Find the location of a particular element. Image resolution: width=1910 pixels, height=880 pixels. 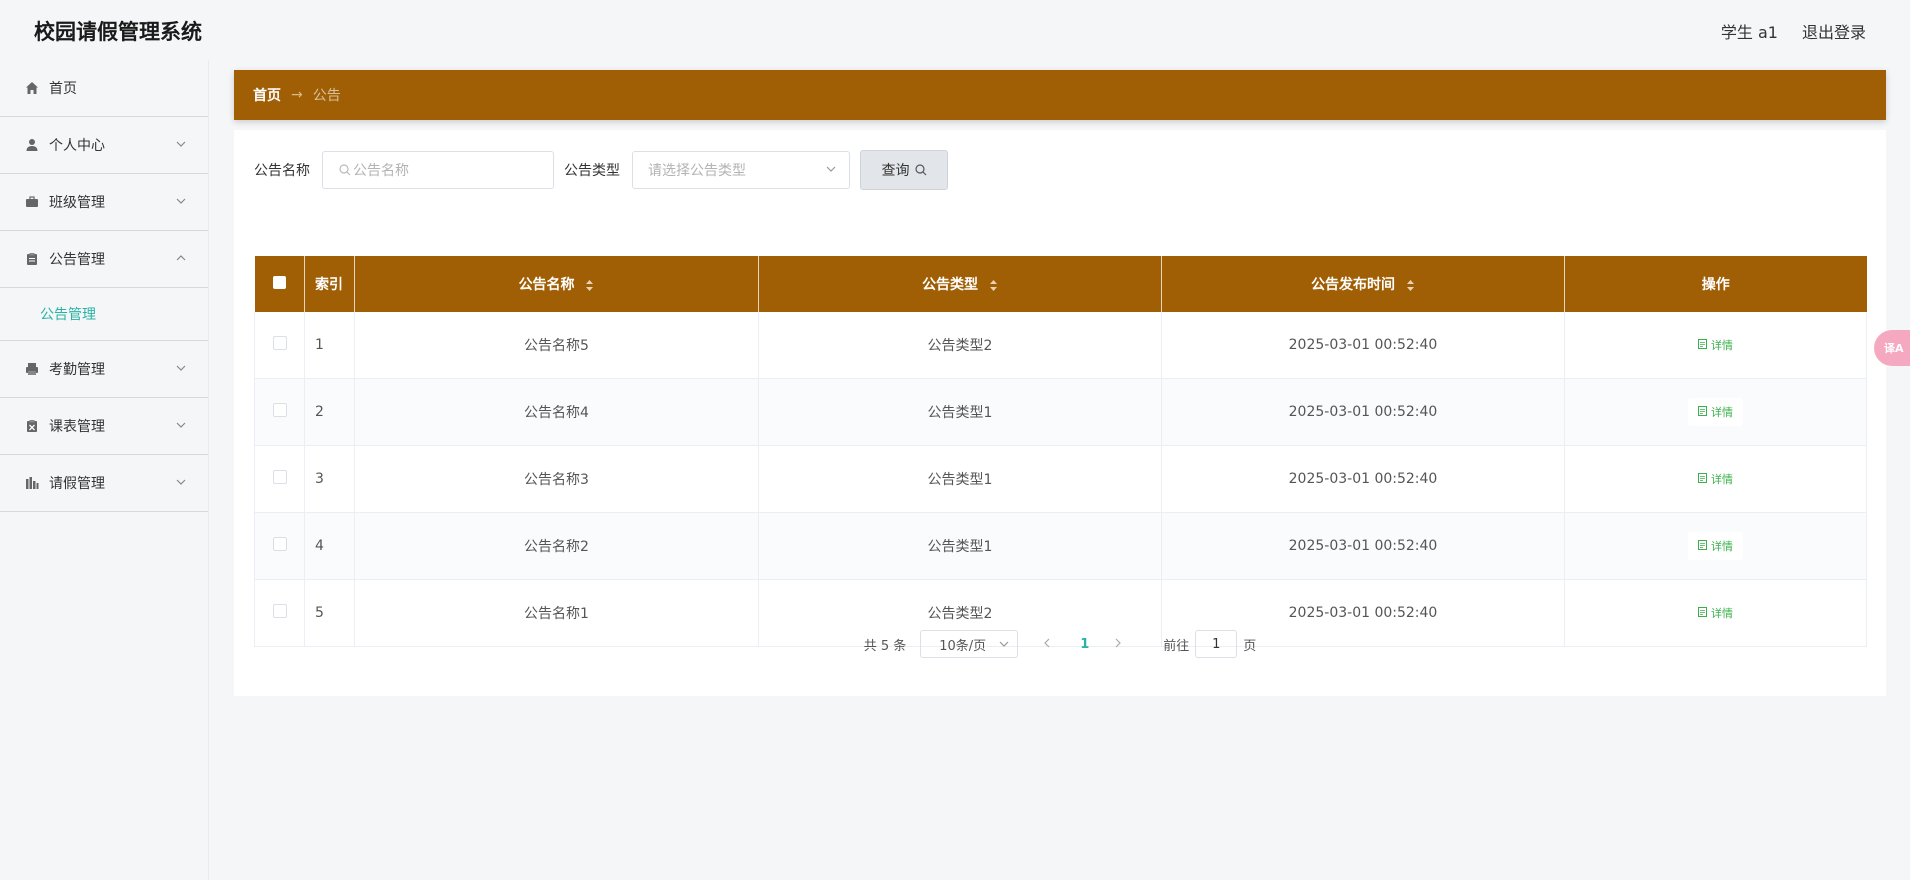

breadcrumb-home: 首页 is located at coordinates (267, 95).